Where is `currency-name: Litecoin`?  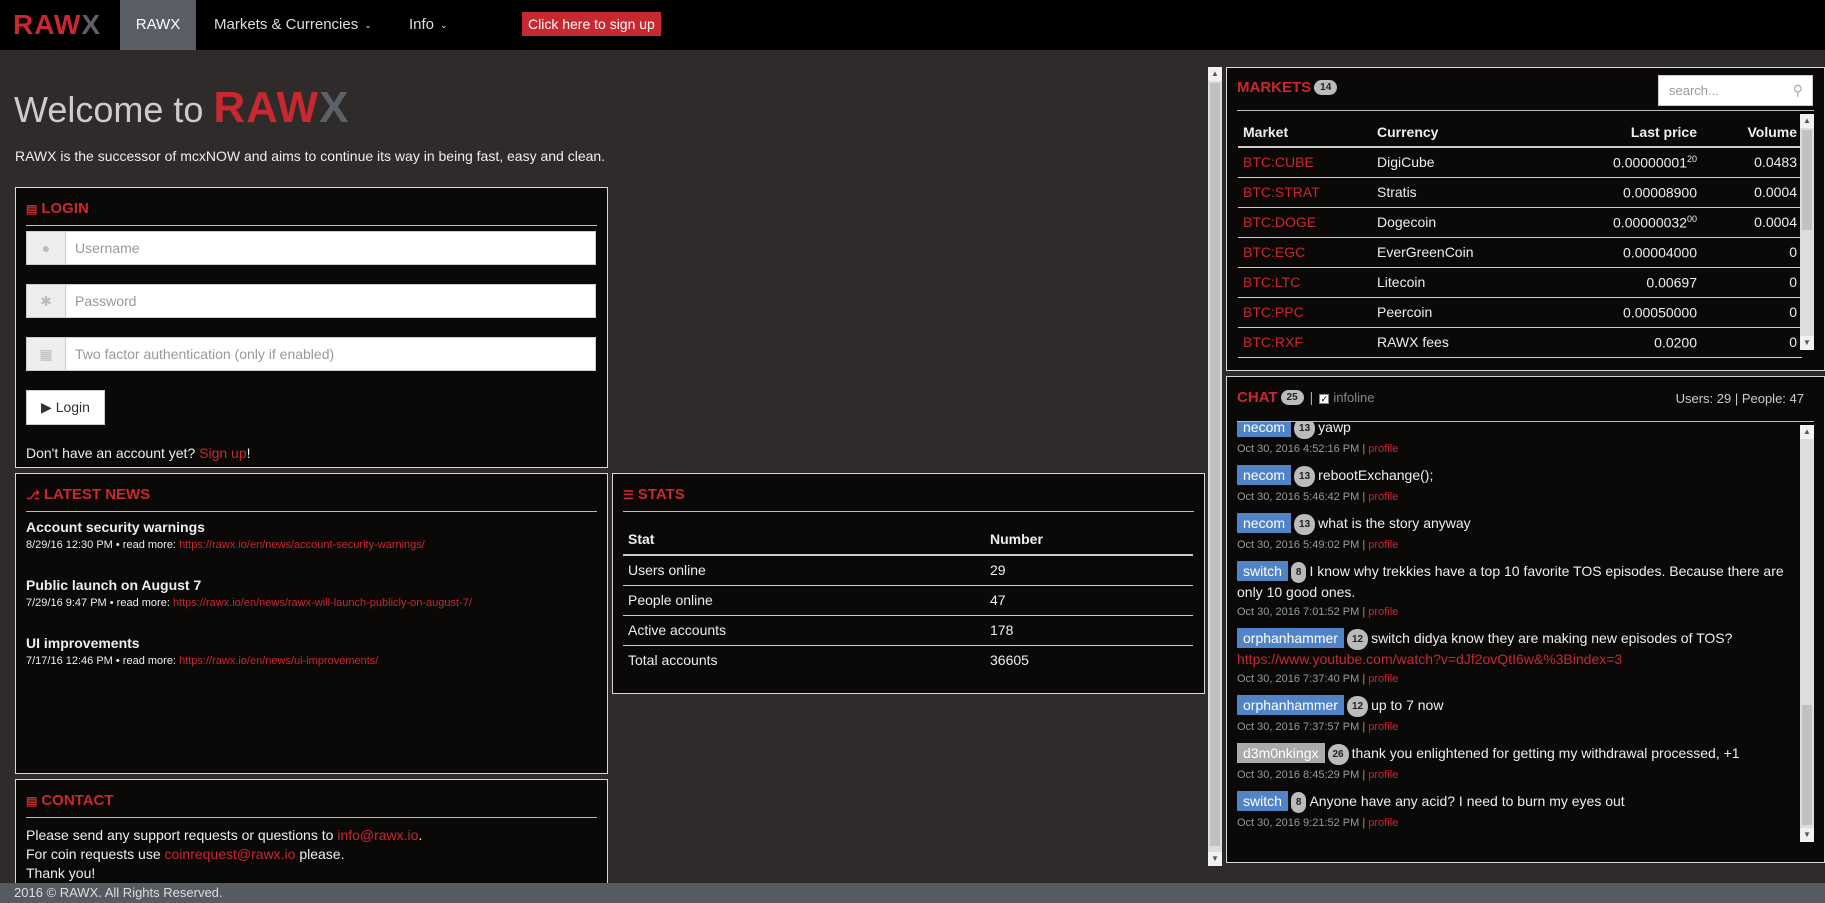 currency-name: Litecoin is located at coordinates (1457, 282).